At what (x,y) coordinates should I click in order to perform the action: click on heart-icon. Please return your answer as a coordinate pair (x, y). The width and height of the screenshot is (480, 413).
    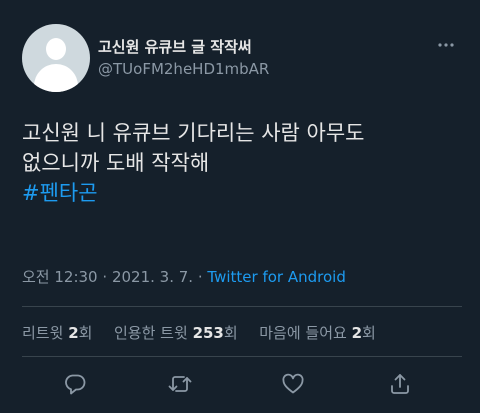
    Looking at the image, I should click on (293, 384).